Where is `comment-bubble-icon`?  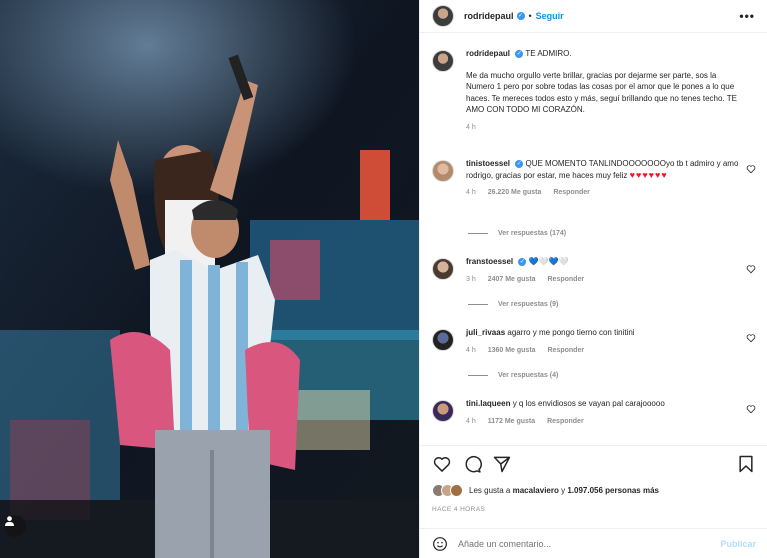
comment-bubble-icon is located at coordinates (472, 464).